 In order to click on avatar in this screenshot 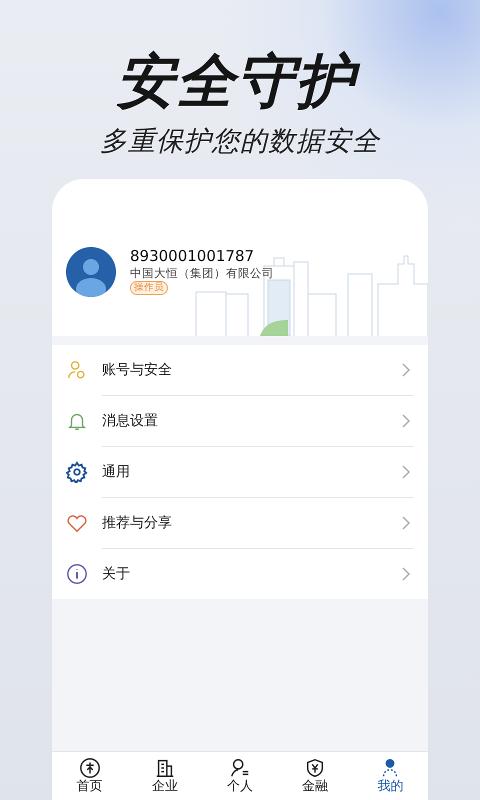, I will do `click(91, 272)`.